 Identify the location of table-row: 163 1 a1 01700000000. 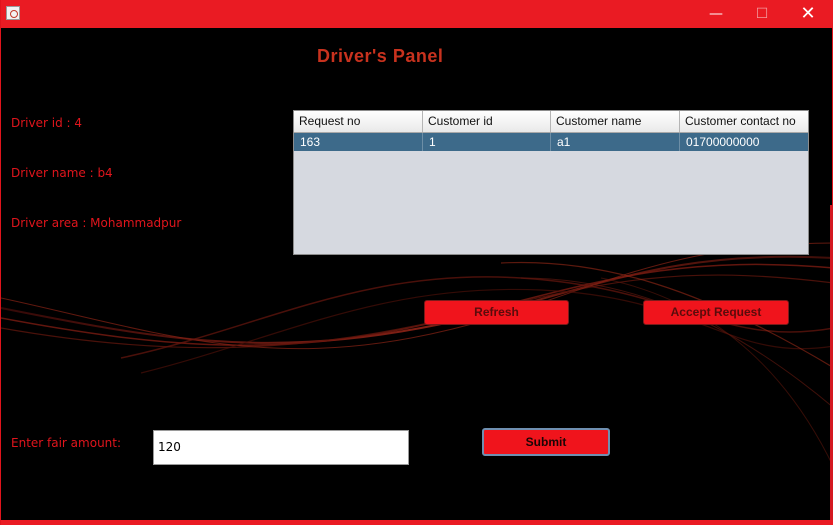
(551, 142).